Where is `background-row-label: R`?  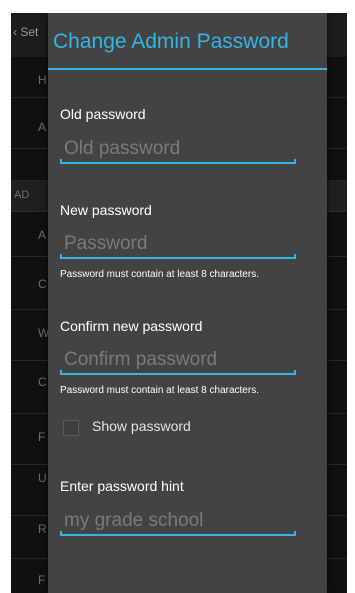
background-row-label: R is located at coordinates (42, 529).